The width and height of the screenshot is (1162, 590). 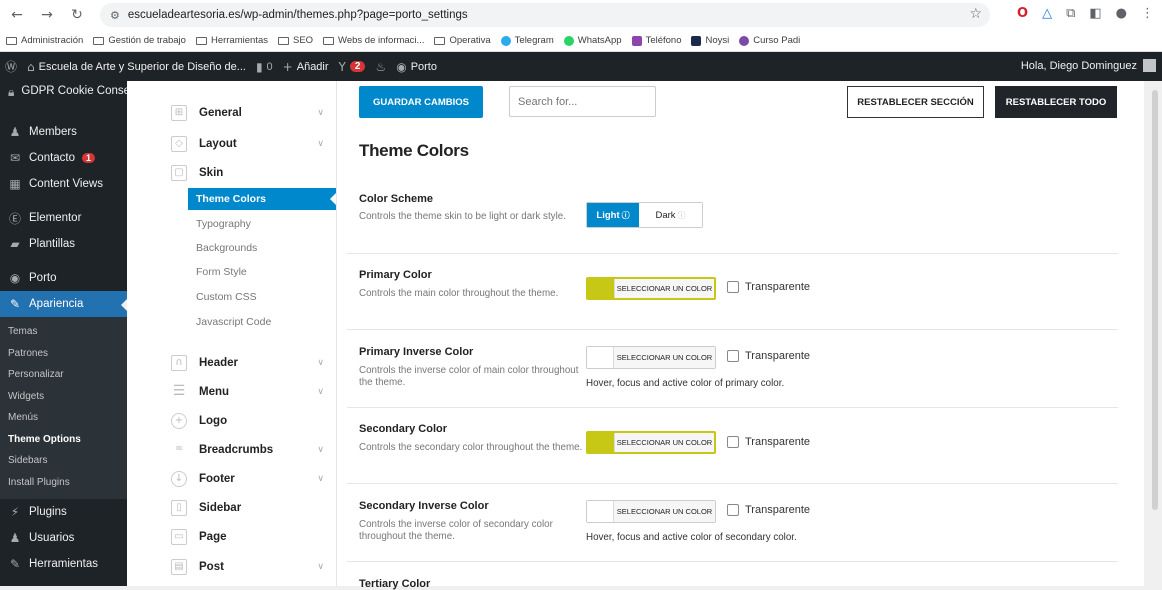 What do you see at coordinates (295, 40) in the screenshot?
I see `bookmark-item: SEO` at bounding box center [295, 40].